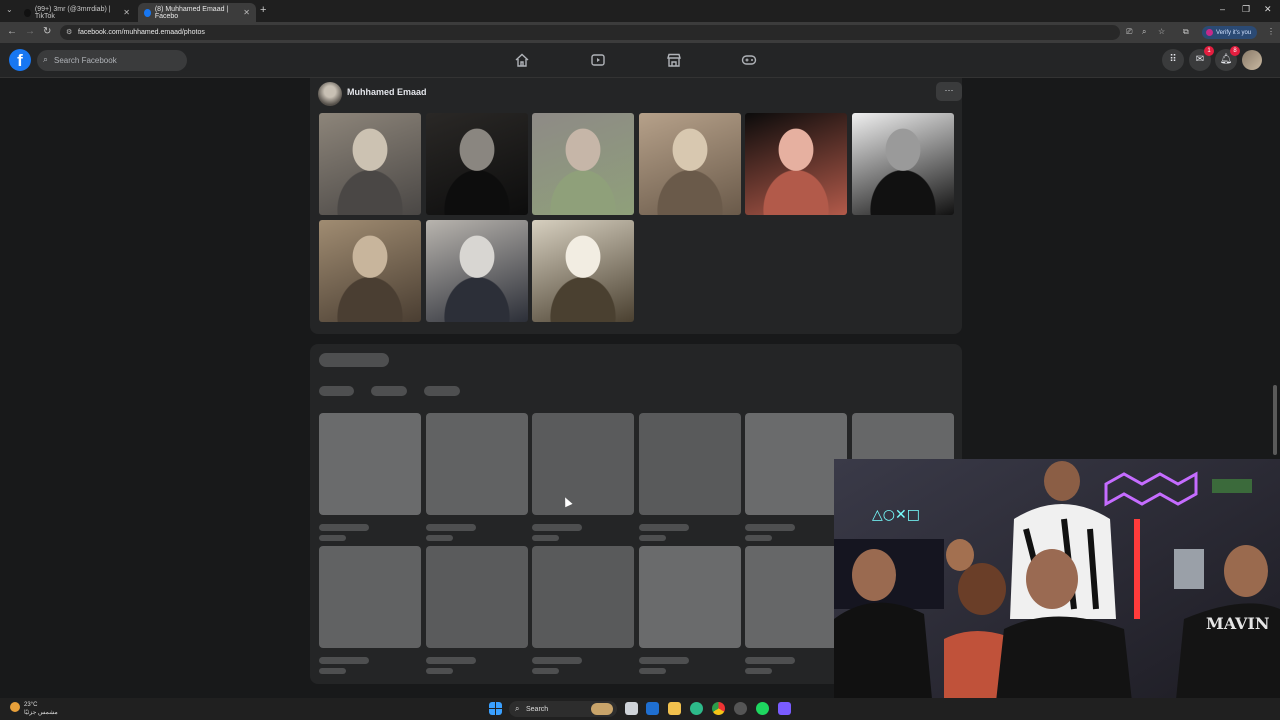 The image size is (1280, 720). Describe the element at coordinates (354, 360) in the screenshot. I see `skeleton-title` at that location.